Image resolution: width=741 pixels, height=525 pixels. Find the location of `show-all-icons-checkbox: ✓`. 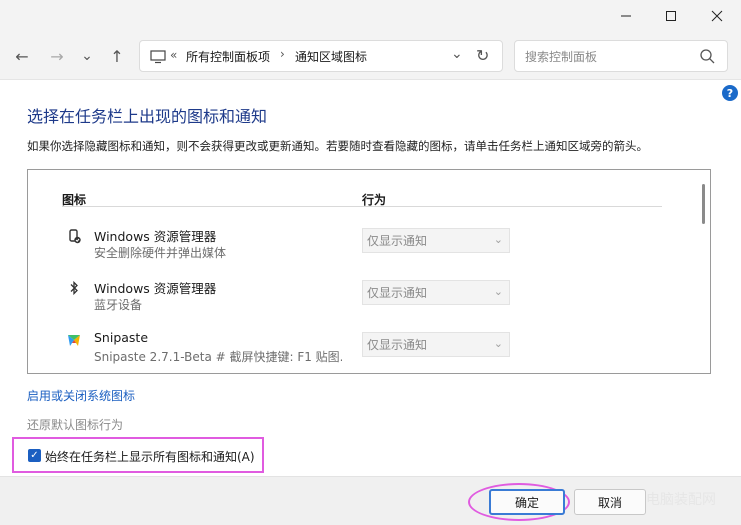

show-all-icons-checkbox: ✓ is located at coordinates (34, 455).